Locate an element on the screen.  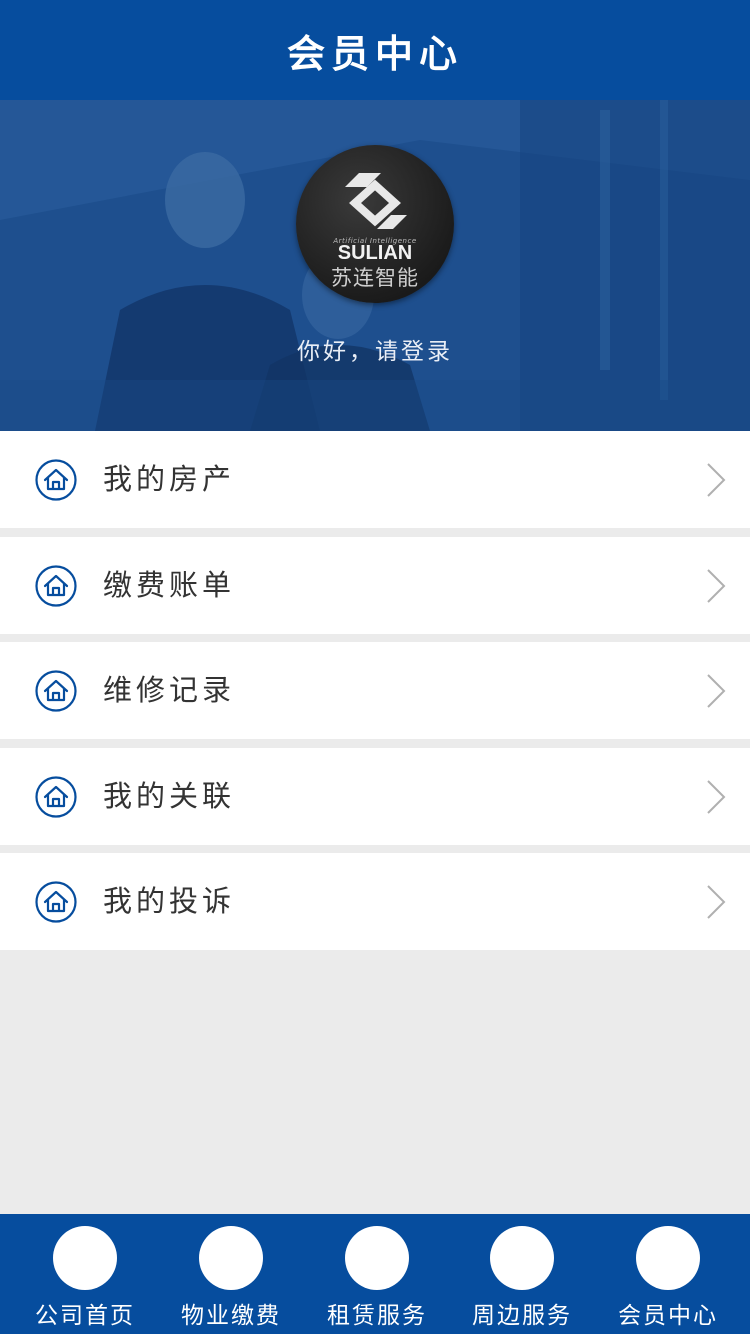
tab-property-payment: 物业缴费 is located at coordinates (231, 1274).